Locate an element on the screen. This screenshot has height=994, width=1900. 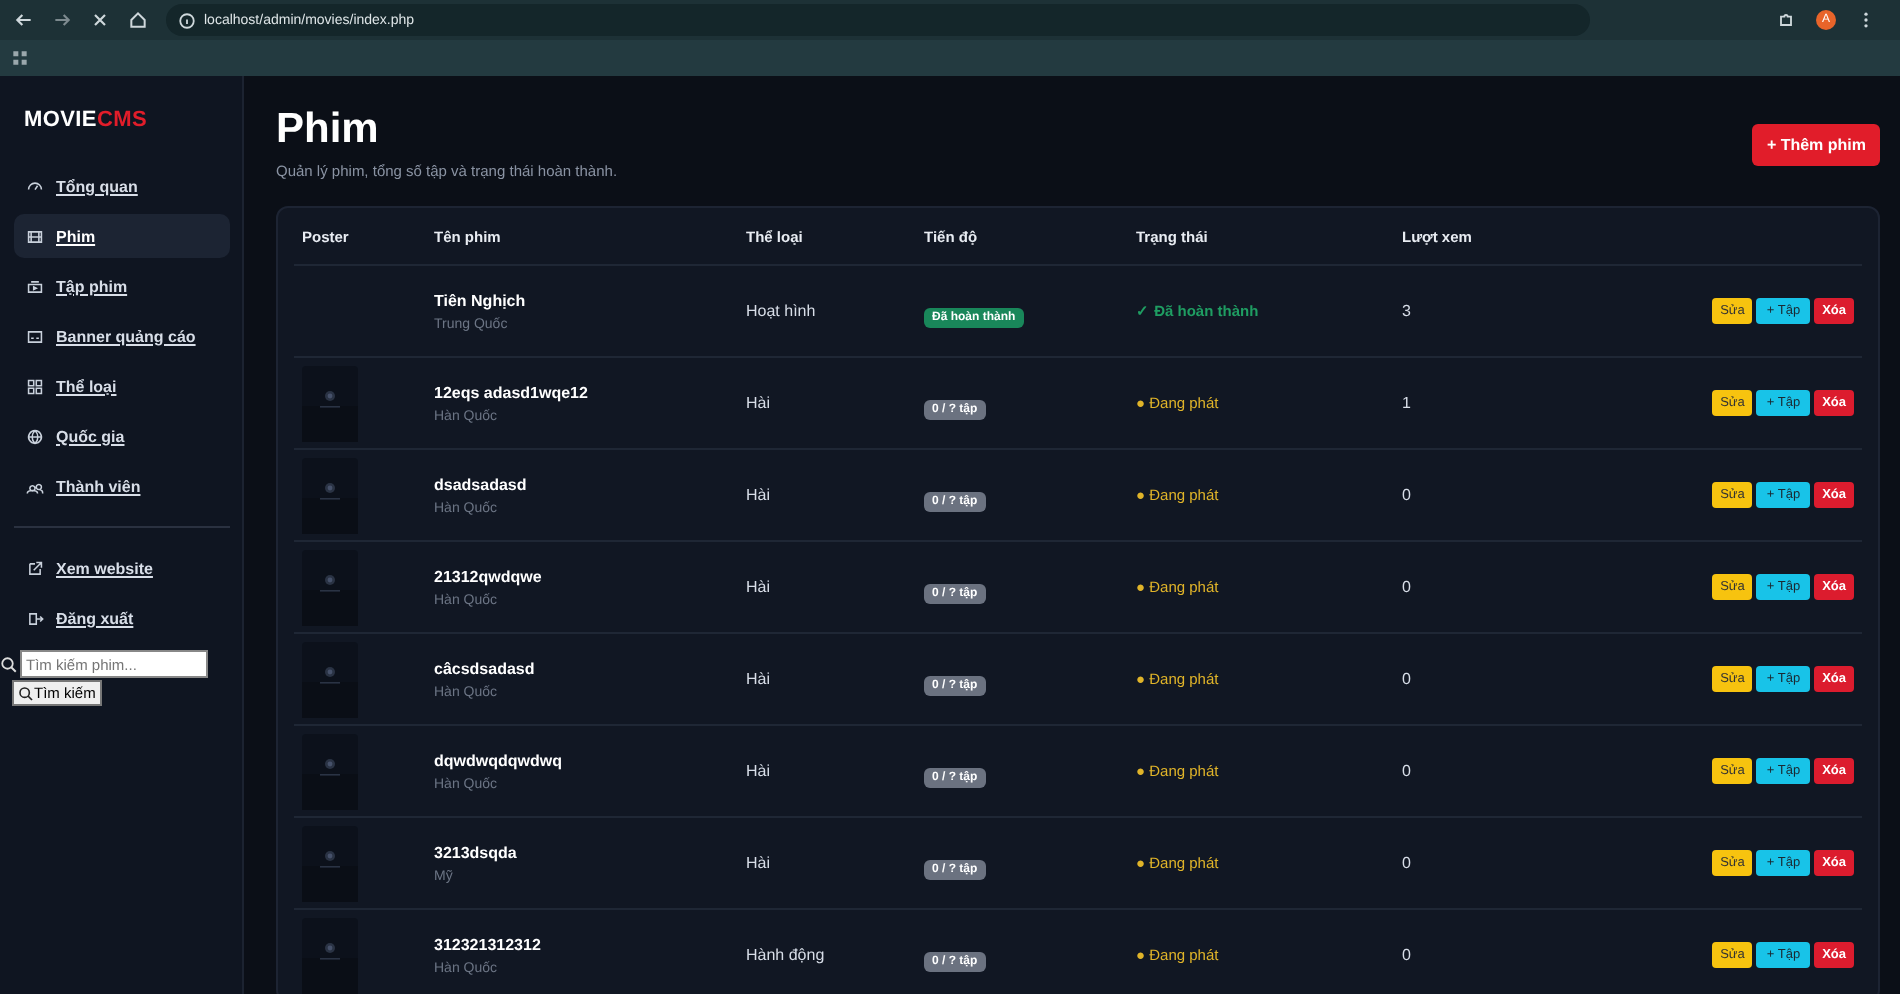
sidebar-item: Tập phim is located at coordinates (122, 286).